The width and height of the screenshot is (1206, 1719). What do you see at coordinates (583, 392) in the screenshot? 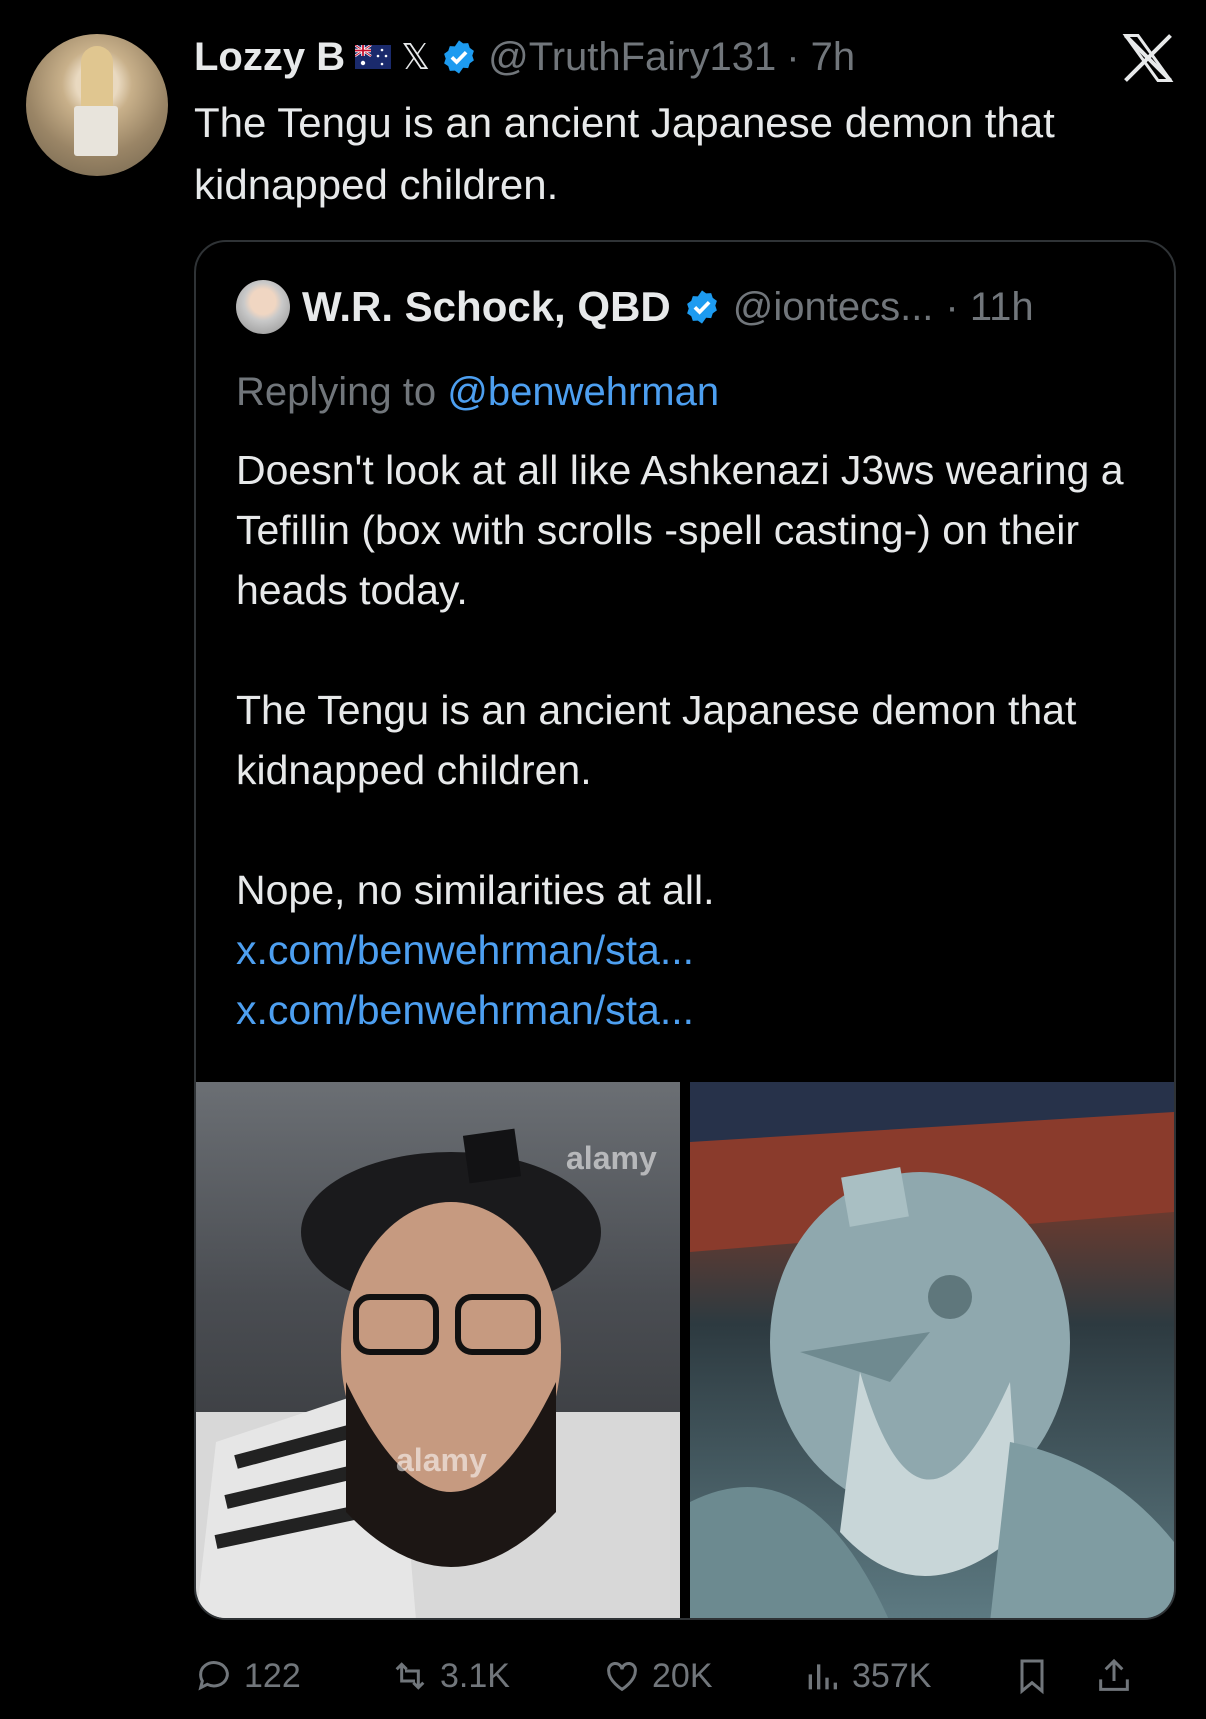
I see `replying-mention-link: @benwehrman` at bounding box center [583, 392].